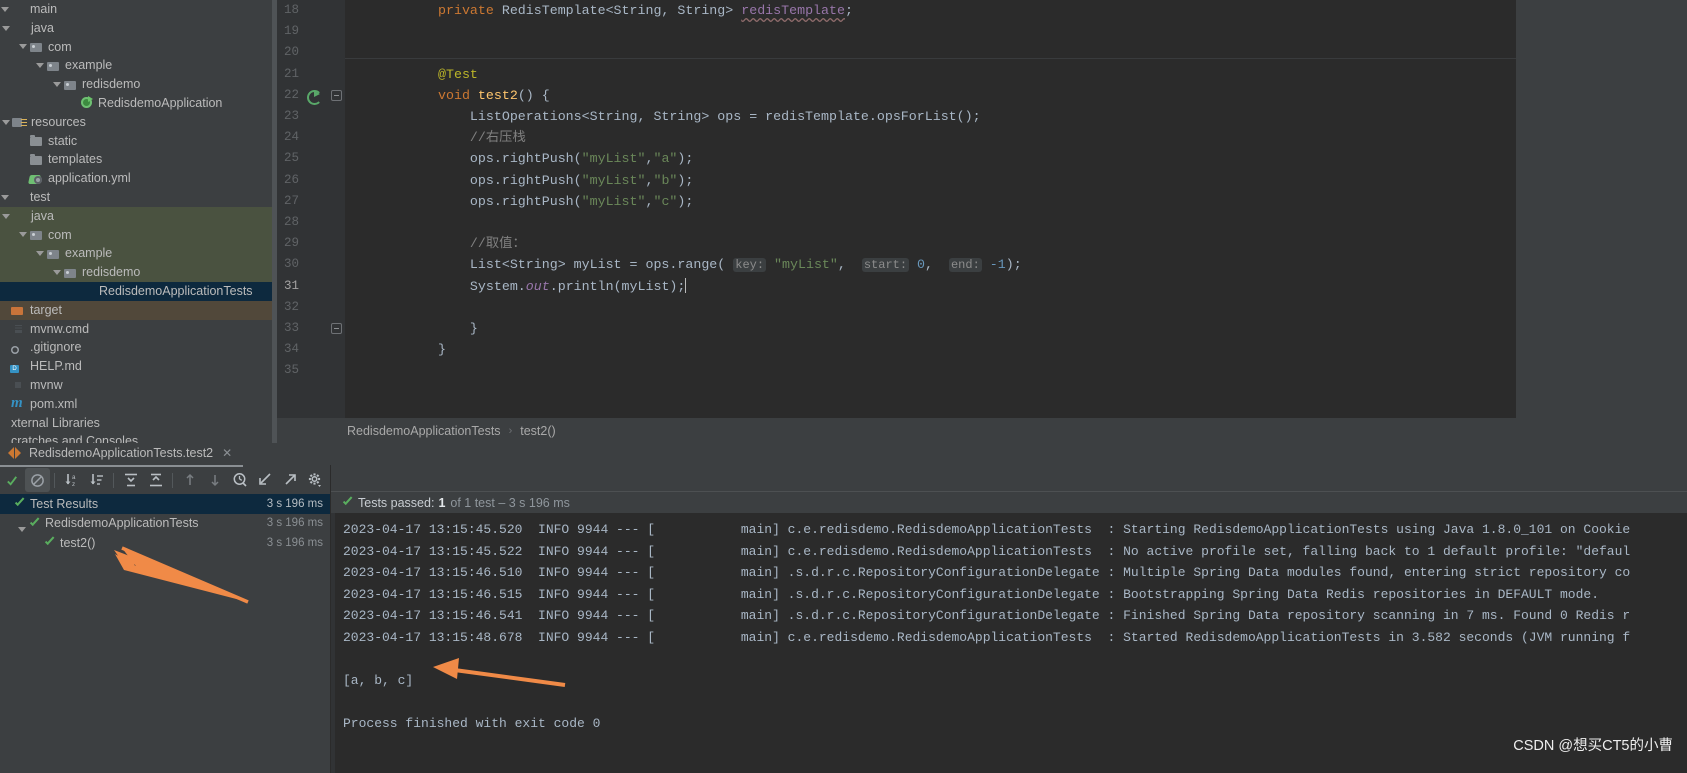  What do you see at coordinates (63, 140) in the screenshot?
I see `project-tree-item-label: static` at bounding box center [63, 140].